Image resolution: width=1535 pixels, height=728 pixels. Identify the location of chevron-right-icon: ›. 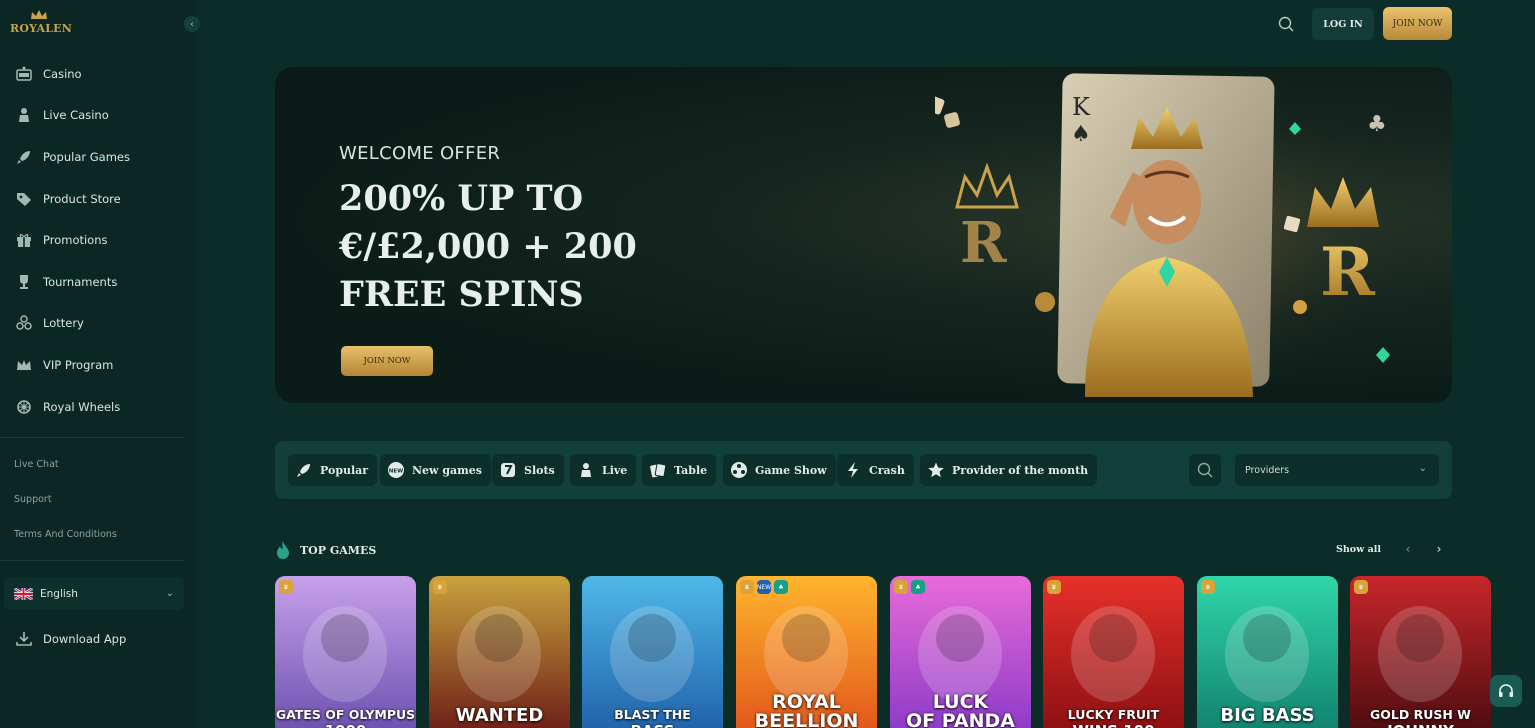
(1439, 549).